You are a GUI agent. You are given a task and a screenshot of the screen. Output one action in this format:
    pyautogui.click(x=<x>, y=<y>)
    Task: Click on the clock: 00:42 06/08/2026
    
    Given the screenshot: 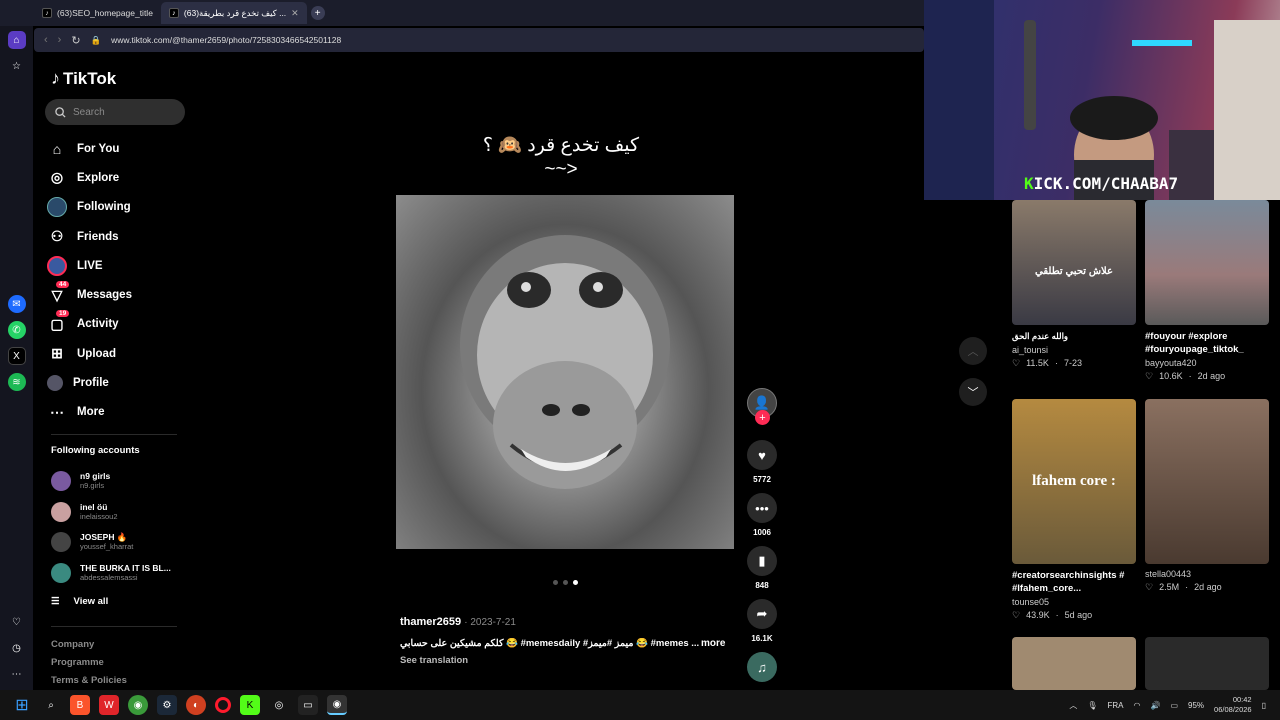 What is the action you would take?
    pyautogui.click(x=1233, y=705)
    